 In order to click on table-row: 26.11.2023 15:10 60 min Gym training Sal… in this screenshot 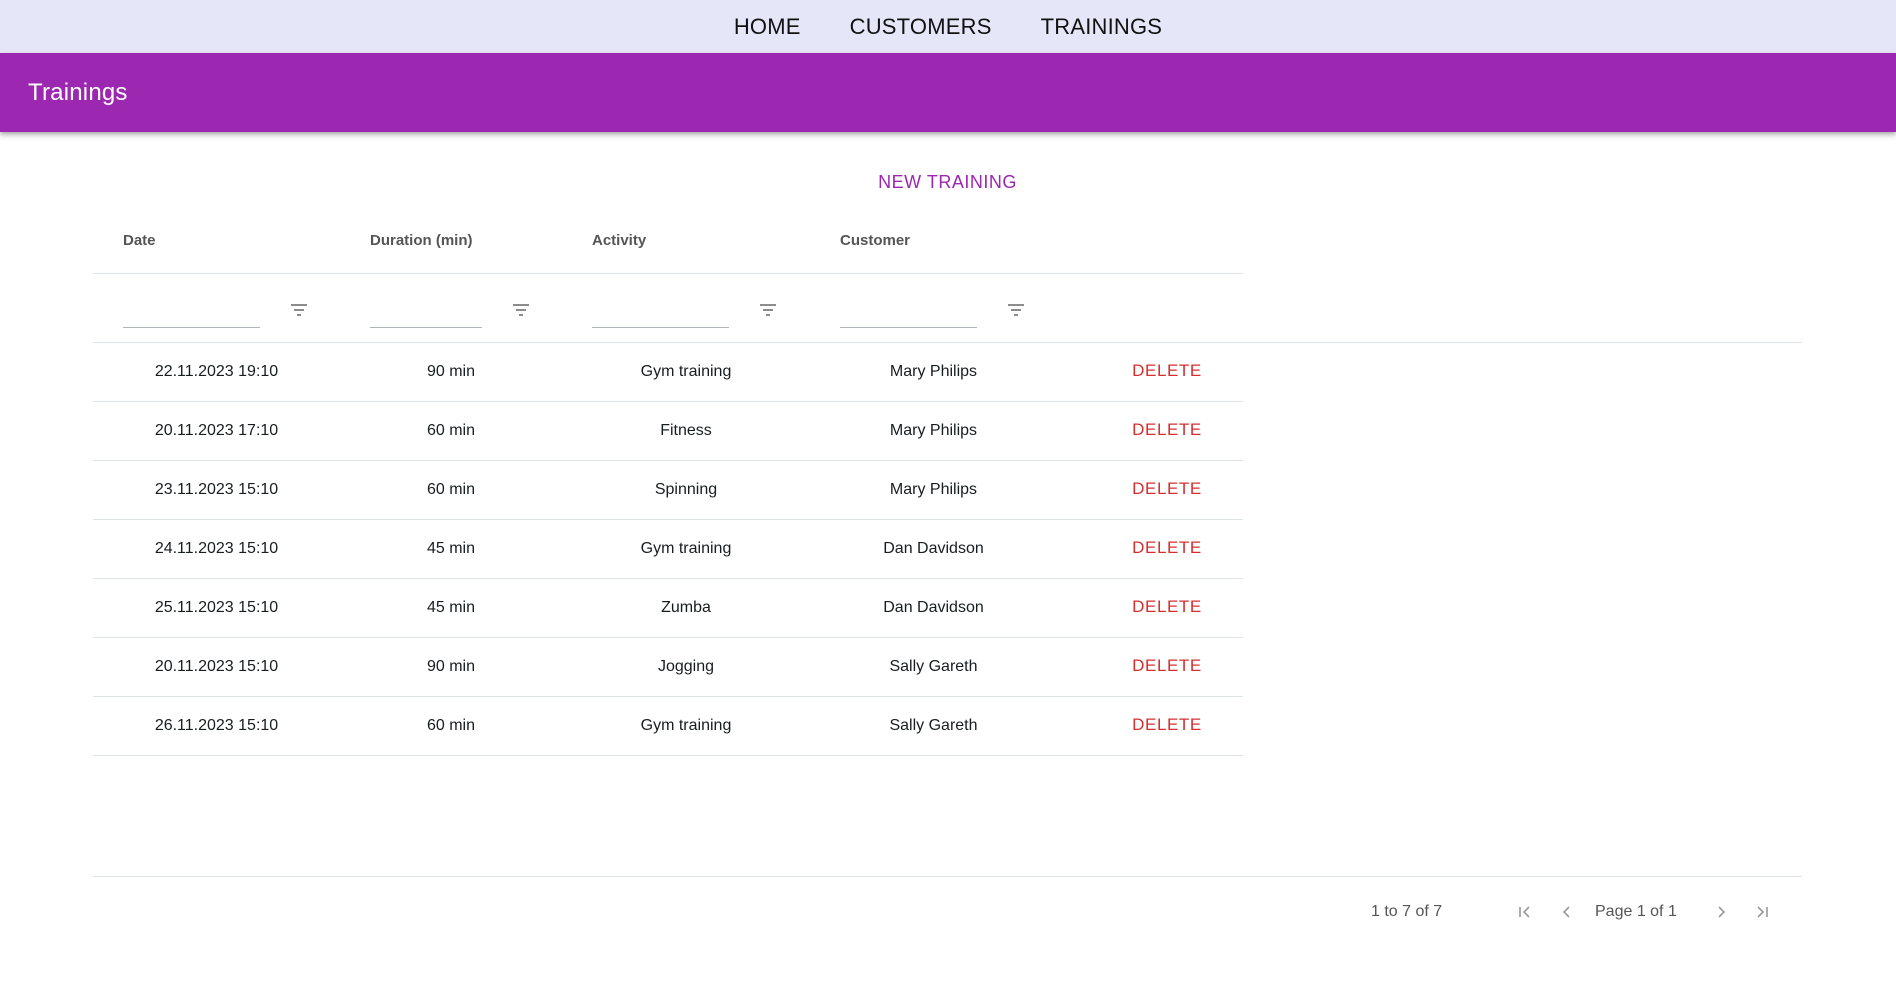, I will do `click(668, 726)`.